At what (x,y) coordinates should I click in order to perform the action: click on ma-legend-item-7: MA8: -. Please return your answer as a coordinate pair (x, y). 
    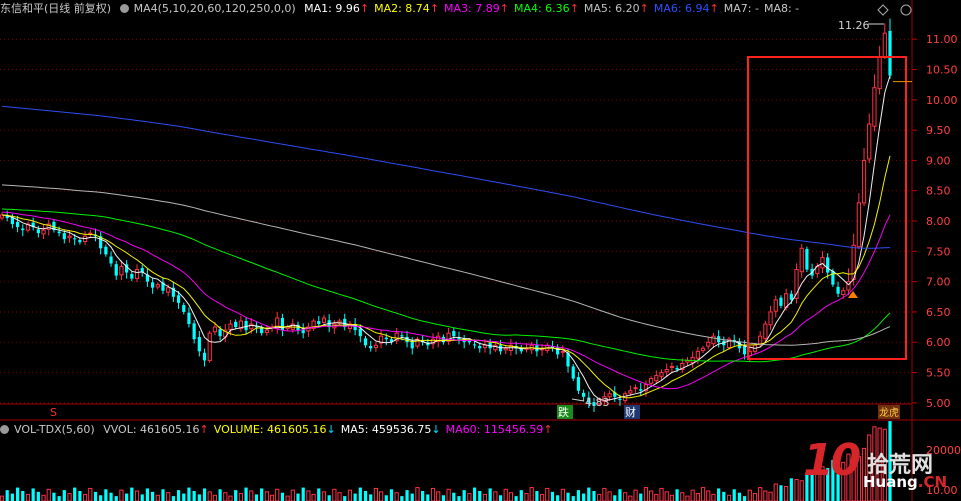
    Looking at the image, I should click on (781, 8).